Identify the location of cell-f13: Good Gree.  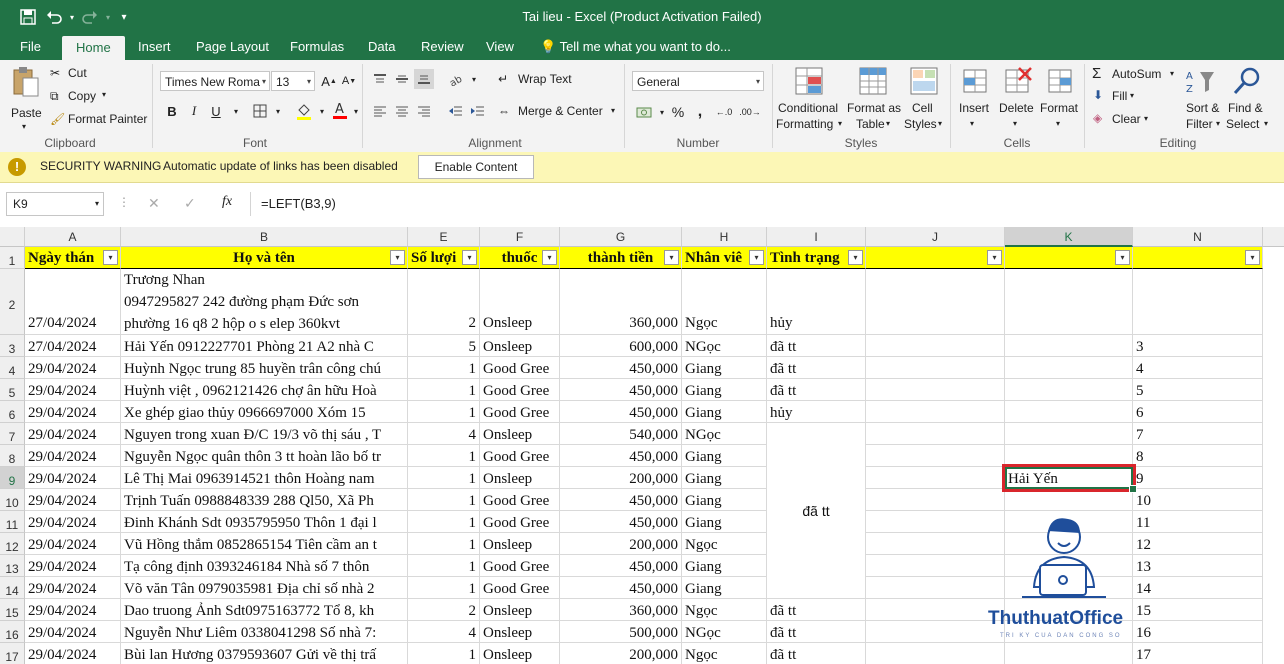
(520, 566).